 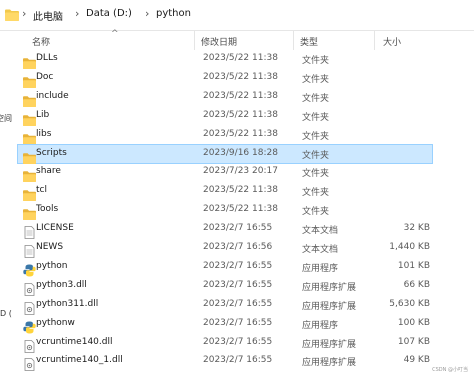 What do you see at coordinates (450, 370) in the screenshot?
I see `watermark: CSDN @小叮当` at bounding box center [450, 370].